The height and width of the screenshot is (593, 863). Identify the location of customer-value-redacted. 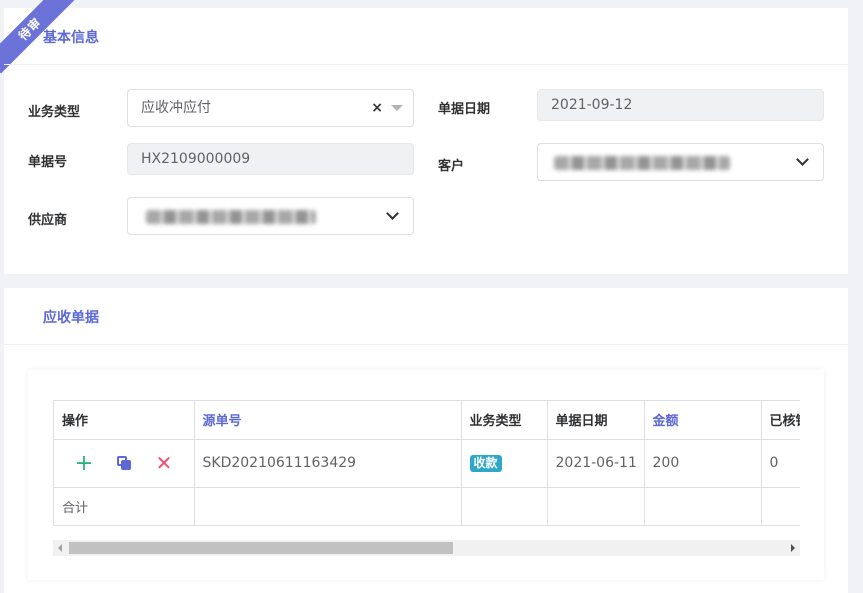
(642, 163).